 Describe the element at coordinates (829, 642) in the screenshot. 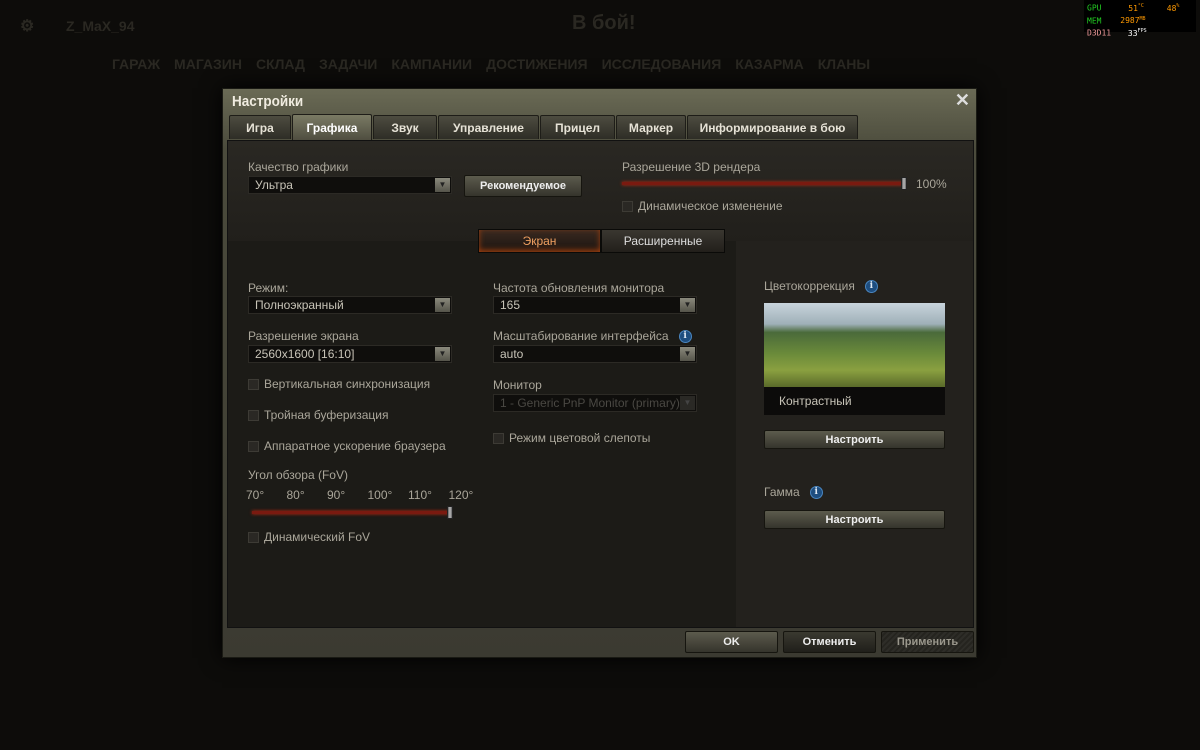

I see `cancel-button: Отменить` at that location.